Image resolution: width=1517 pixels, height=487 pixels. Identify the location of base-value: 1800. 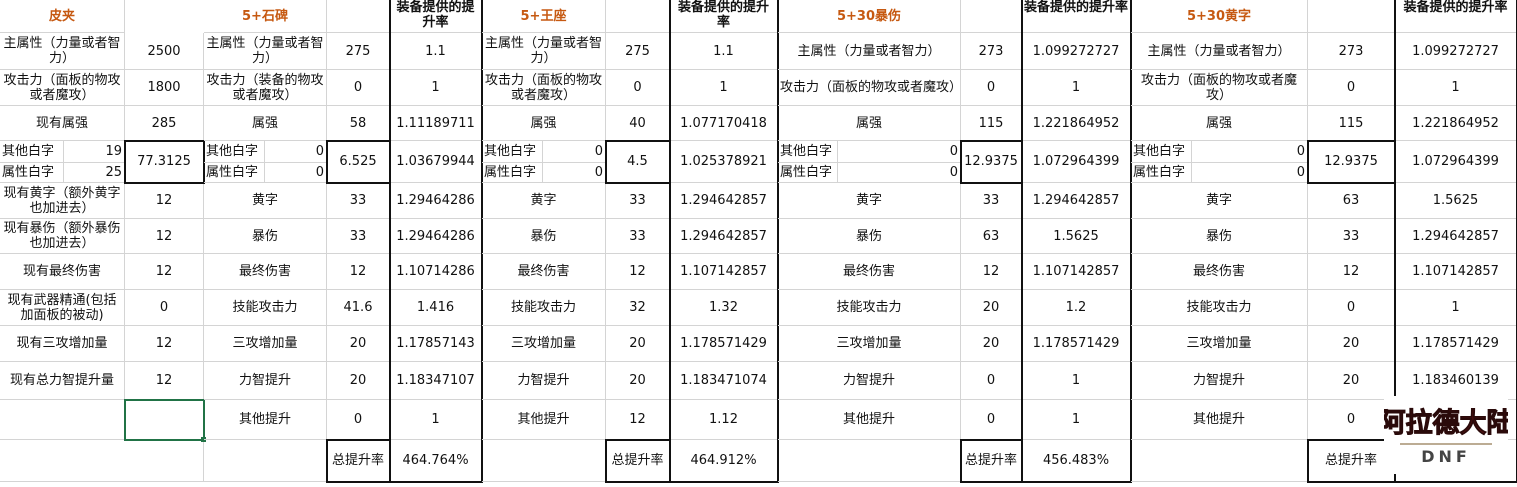
(164, 88).